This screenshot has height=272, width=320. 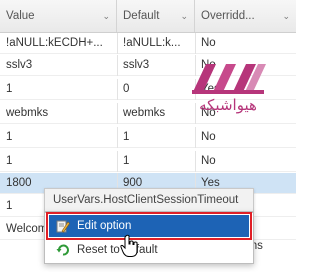 I want to click on value-cell: webmks, so click(x=27, y=113).